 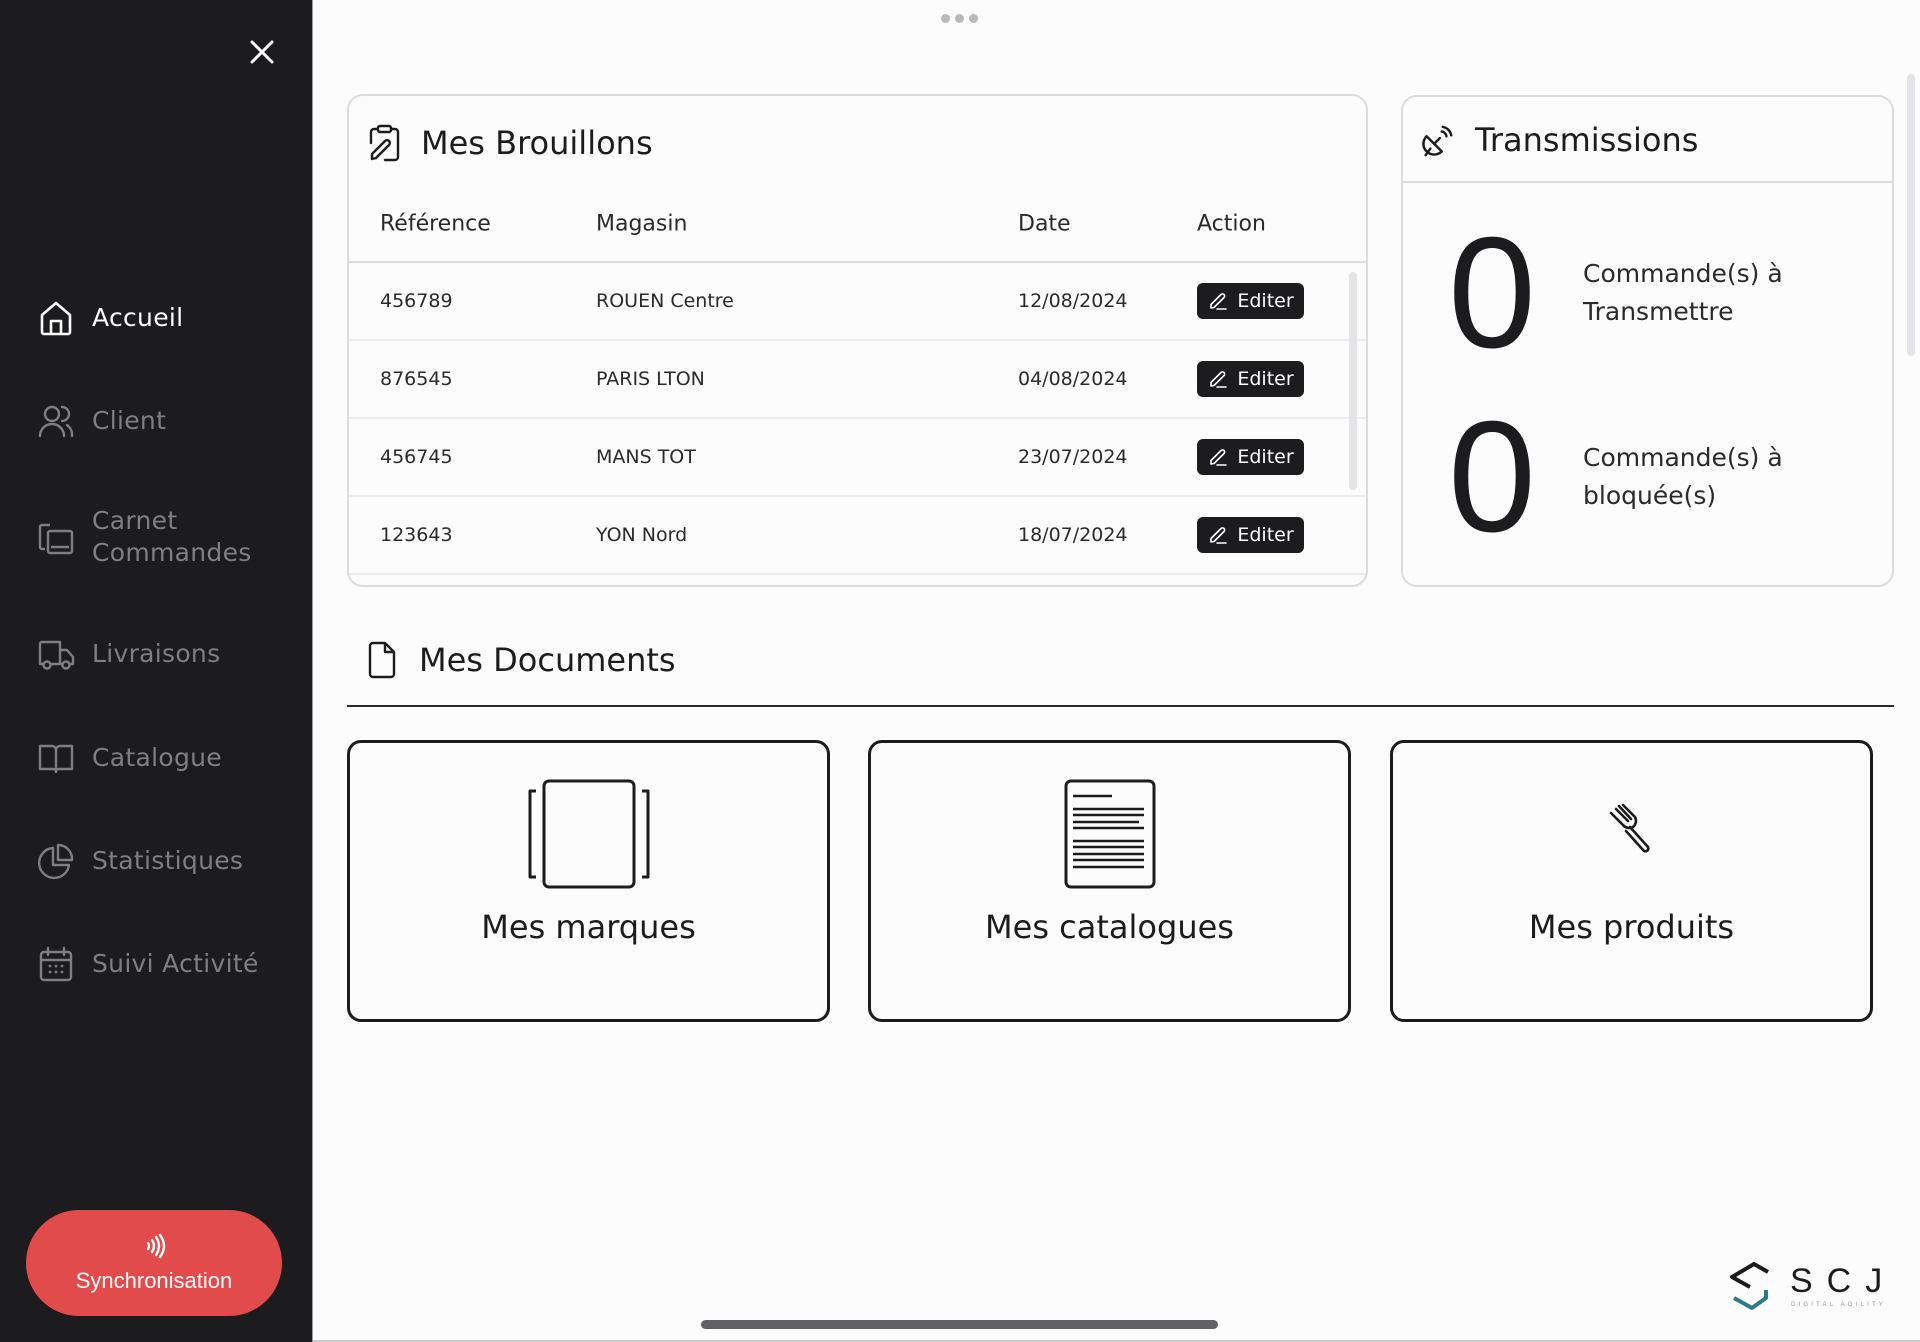 I want to click on sidebar-item-statistiques: Statistiques, so click(x=139, y=861).